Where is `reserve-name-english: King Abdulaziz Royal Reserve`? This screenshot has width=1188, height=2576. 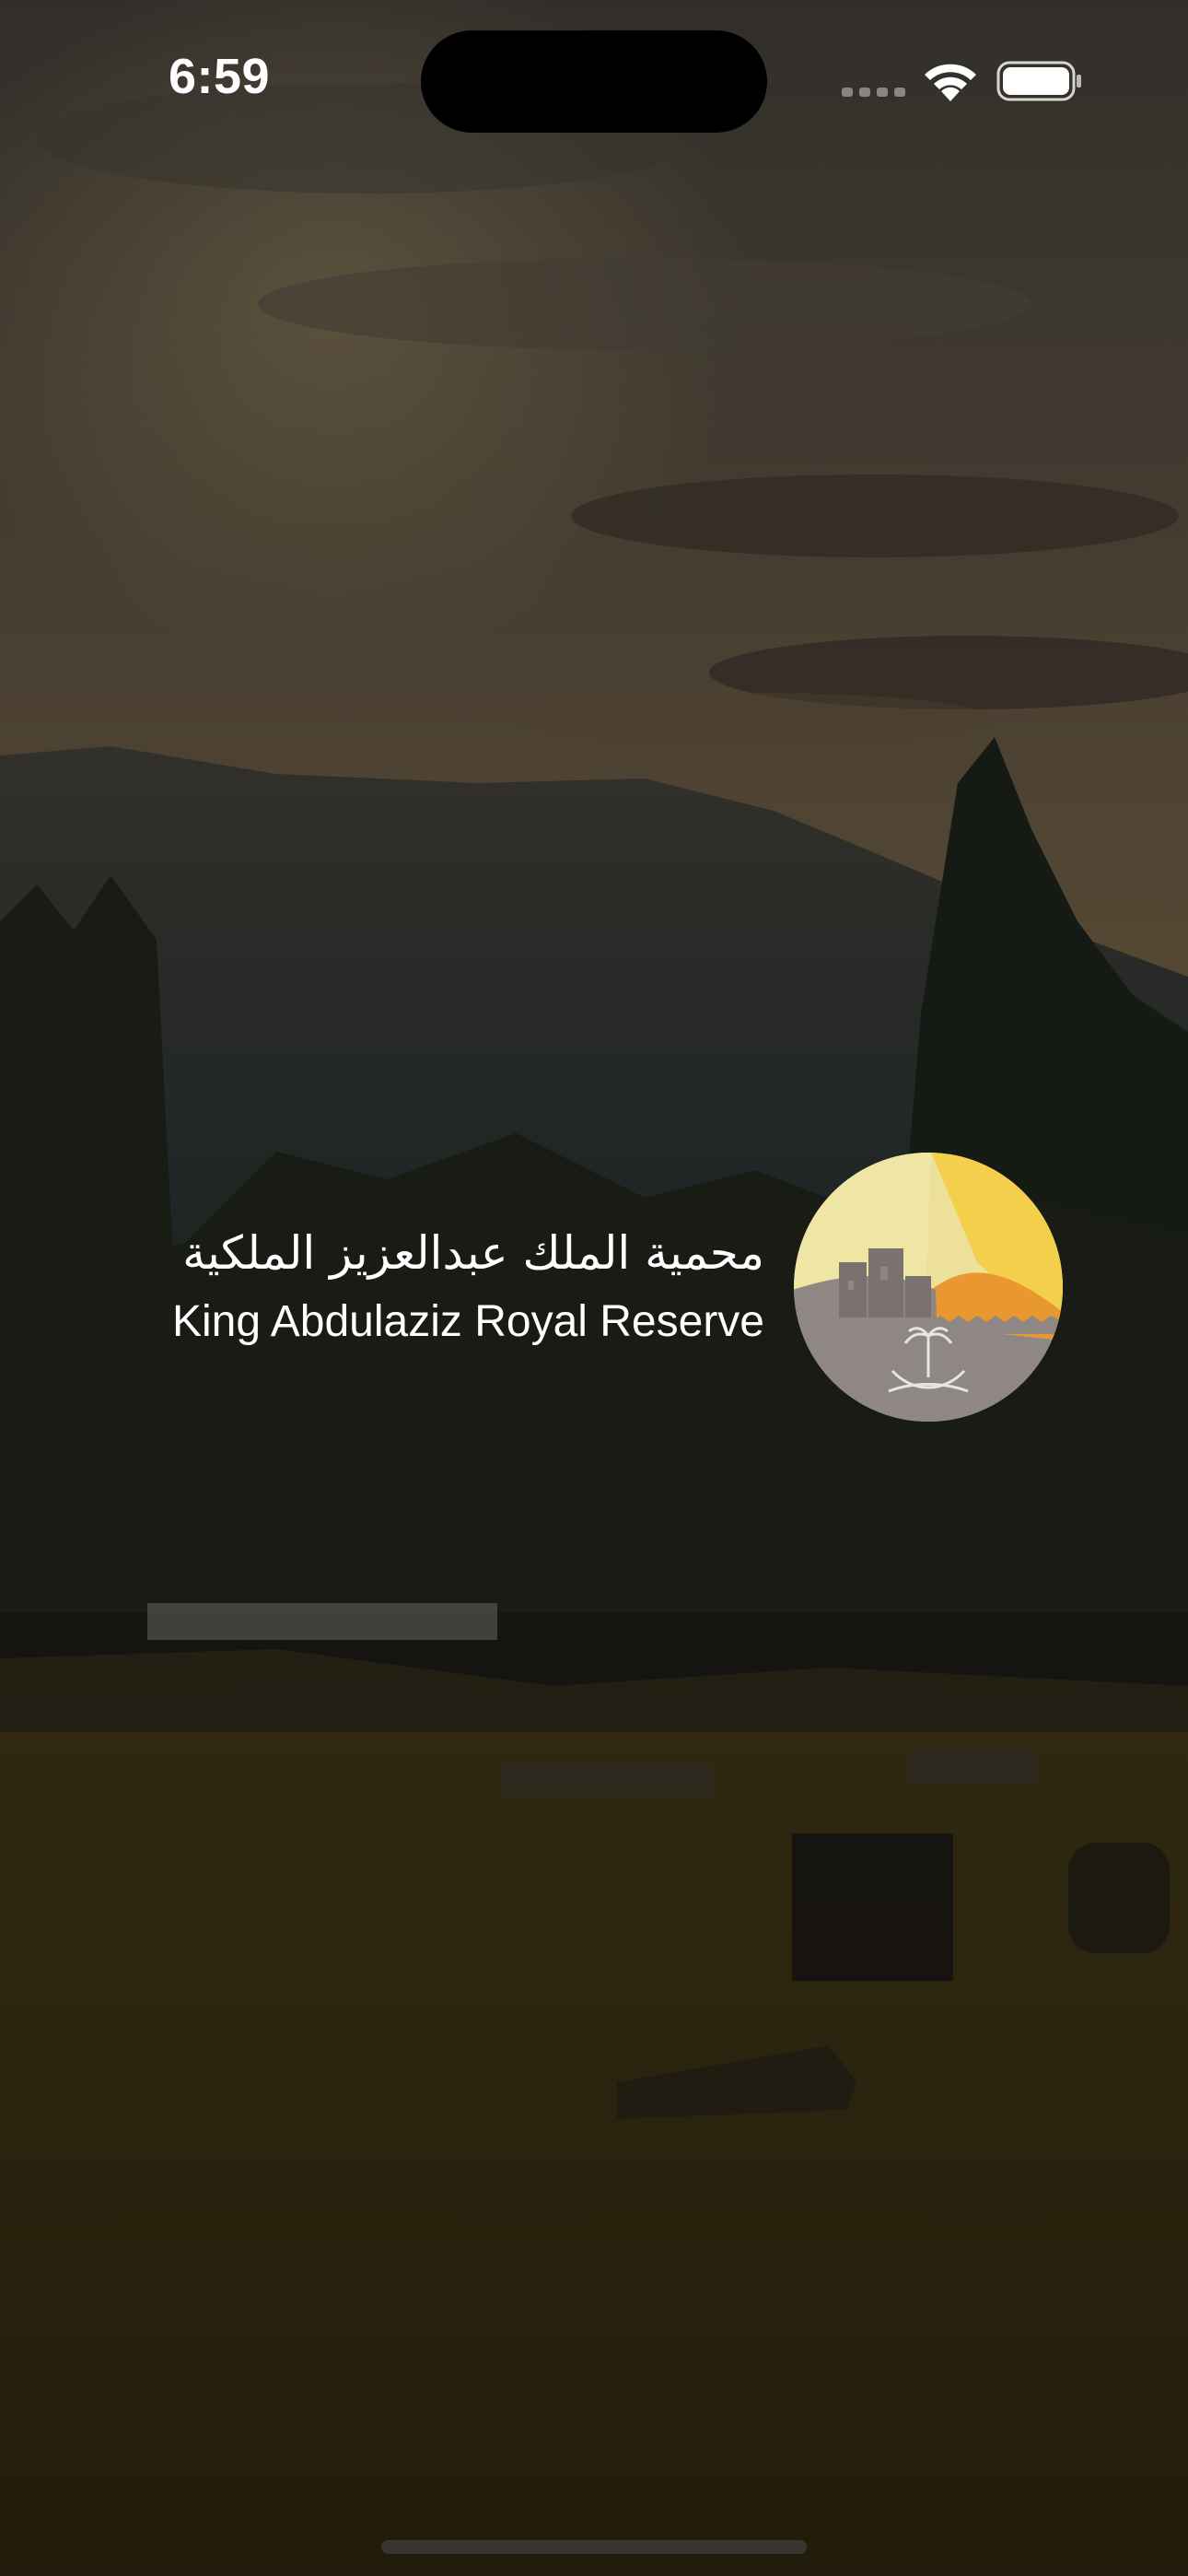
reserve-name-english: King Abdulaziz Royal Reserve is located at coordinates (468, 1321).